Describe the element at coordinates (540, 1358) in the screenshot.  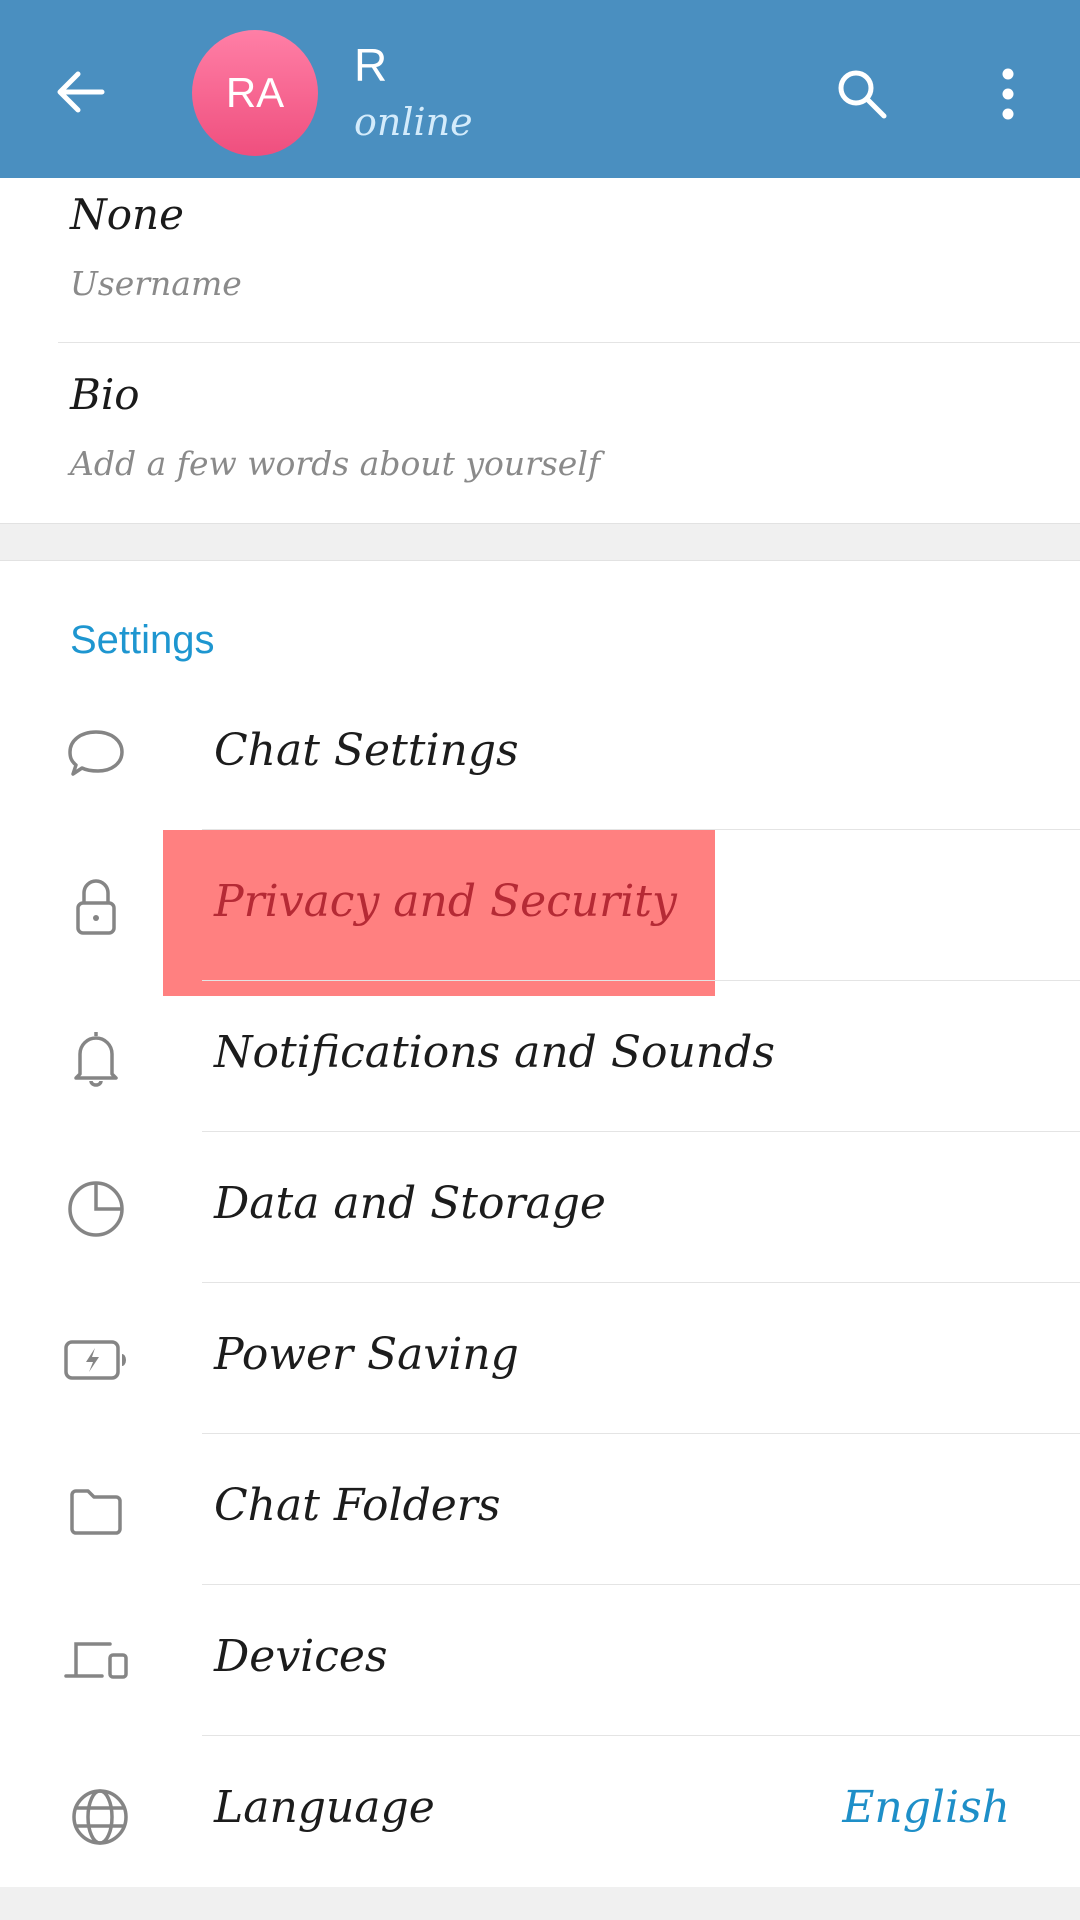
I see `settings-item-power-saving: Power Saving` at that location.